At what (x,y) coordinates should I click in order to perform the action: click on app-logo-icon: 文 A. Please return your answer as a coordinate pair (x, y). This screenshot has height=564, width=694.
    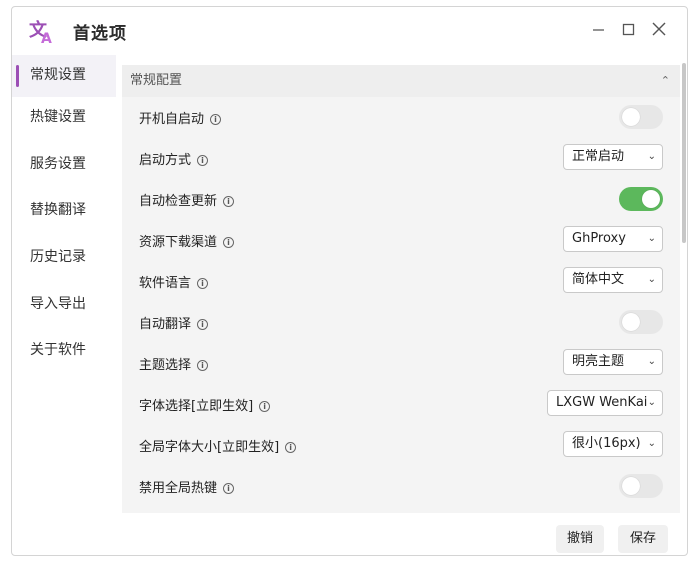
    Looking at the image, I should click on (40, 31).